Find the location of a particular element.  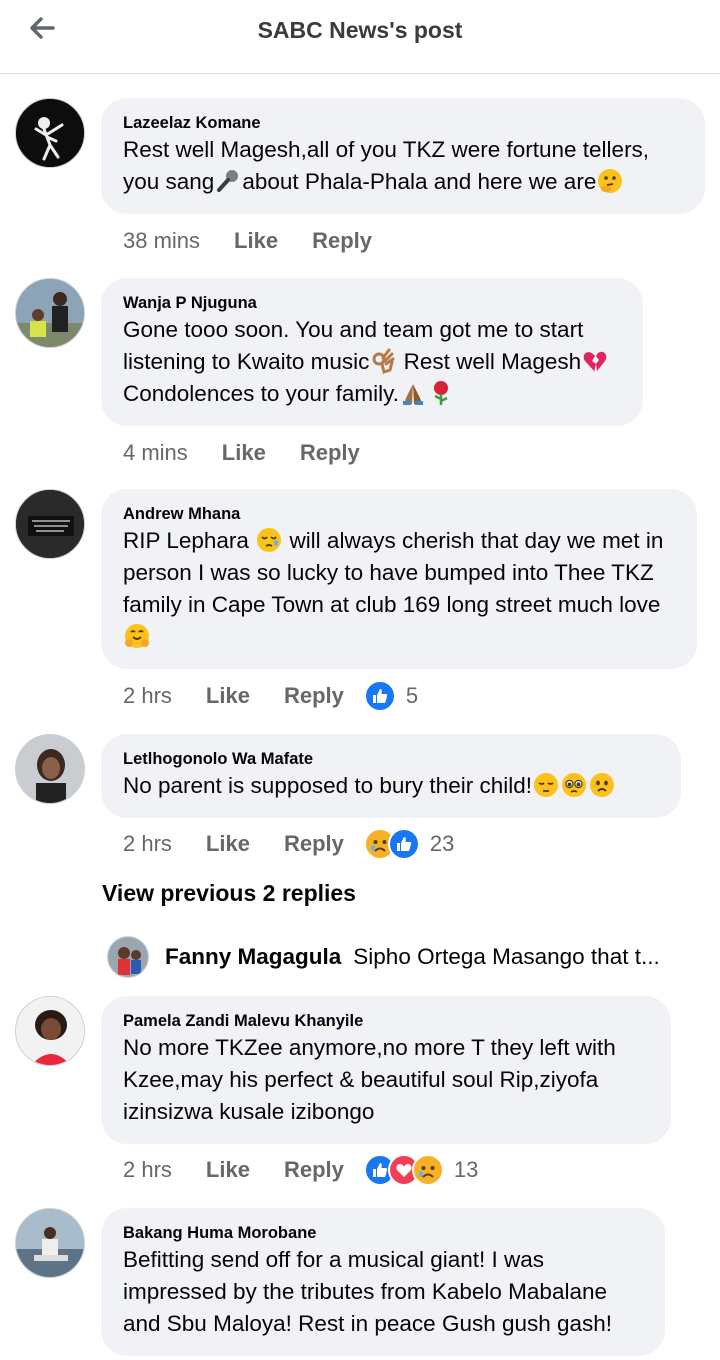

comment-time: 4 mins is located at coordinates (155, 453).